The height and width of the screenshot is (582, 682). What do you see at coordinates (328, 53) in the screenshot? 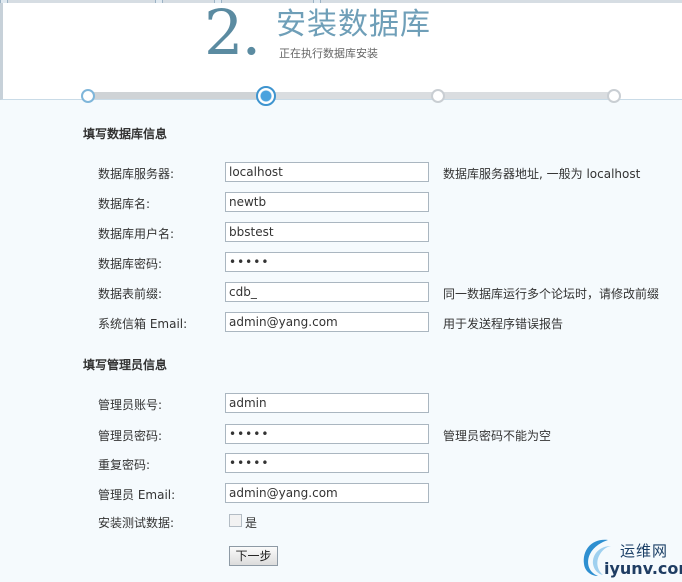
I see `page-subtitle: 正在执行数据库安装` at bounding box center [328, 53].